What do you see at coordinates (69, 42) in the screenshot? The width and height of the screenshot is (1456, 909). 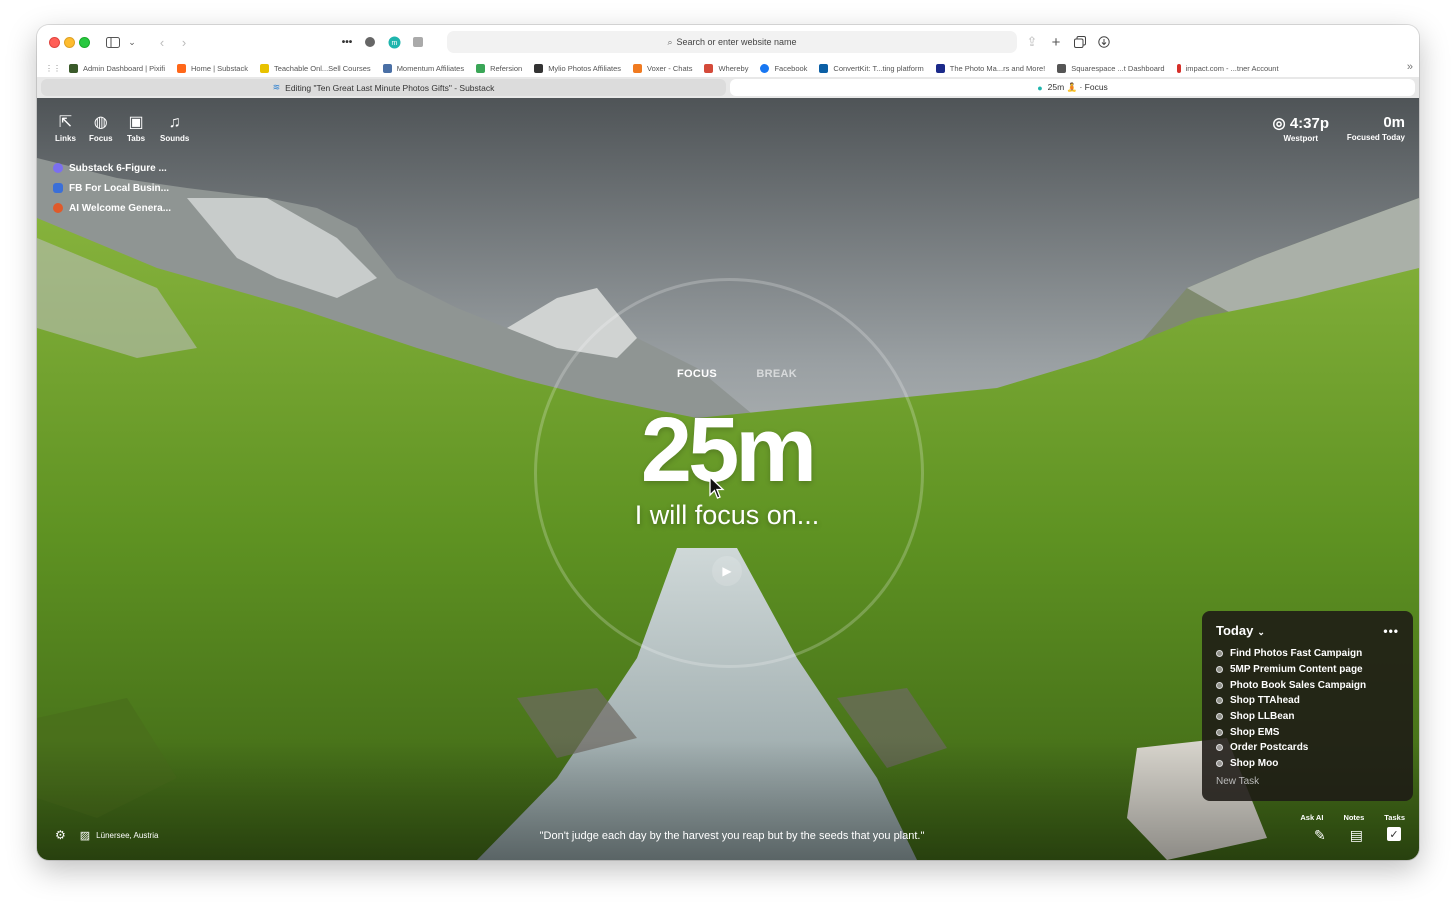 I see `minimize-window-button` at bounding box center [69, 42].